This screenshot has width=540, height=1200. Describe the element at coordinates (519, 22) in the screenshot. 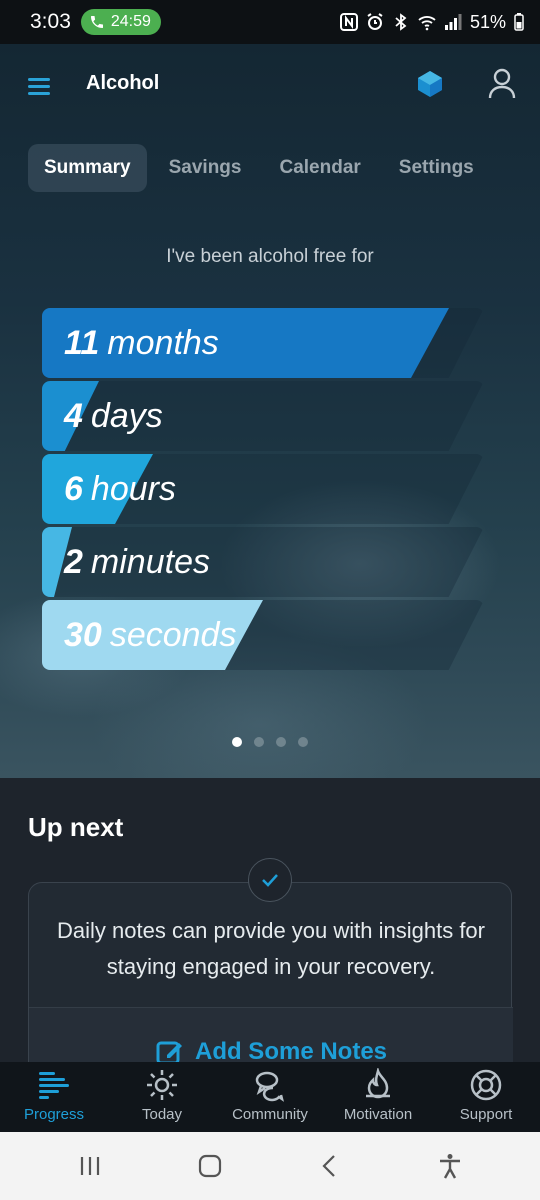

I see `battery-icon` at that location.